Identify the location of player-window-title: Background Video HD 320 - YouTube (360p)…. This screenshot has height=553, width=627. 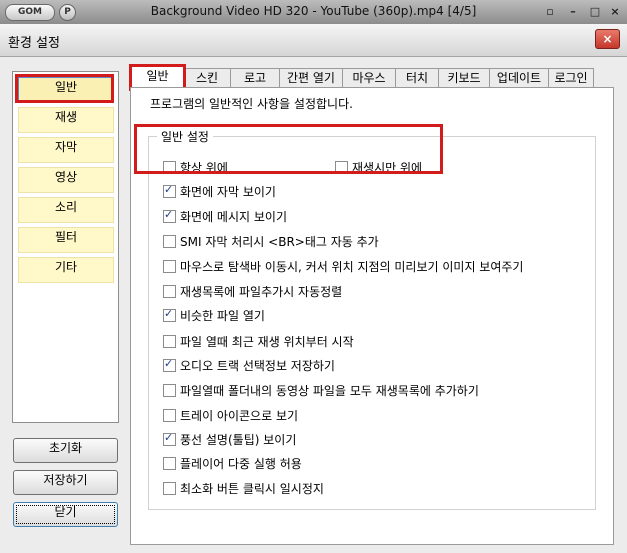
(313, 11).